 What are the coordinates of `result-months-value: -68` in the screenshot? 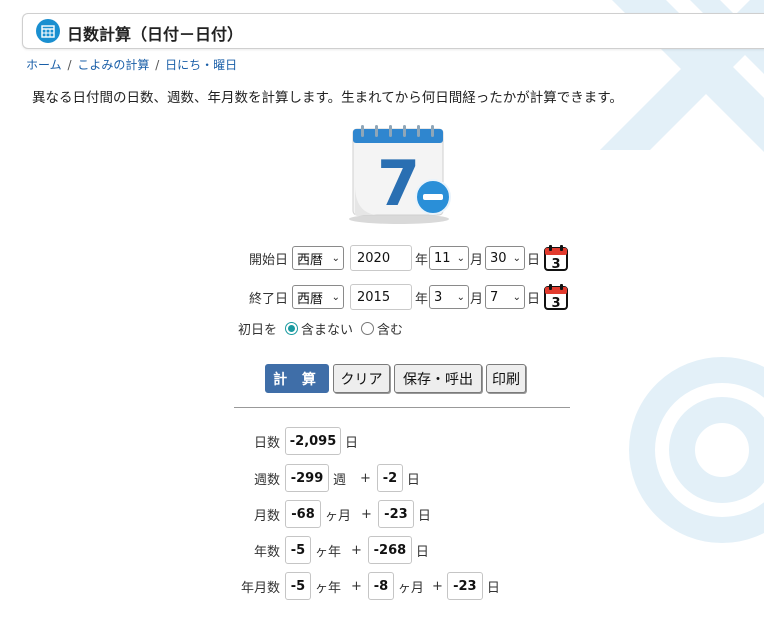 It's located at (303, 514).